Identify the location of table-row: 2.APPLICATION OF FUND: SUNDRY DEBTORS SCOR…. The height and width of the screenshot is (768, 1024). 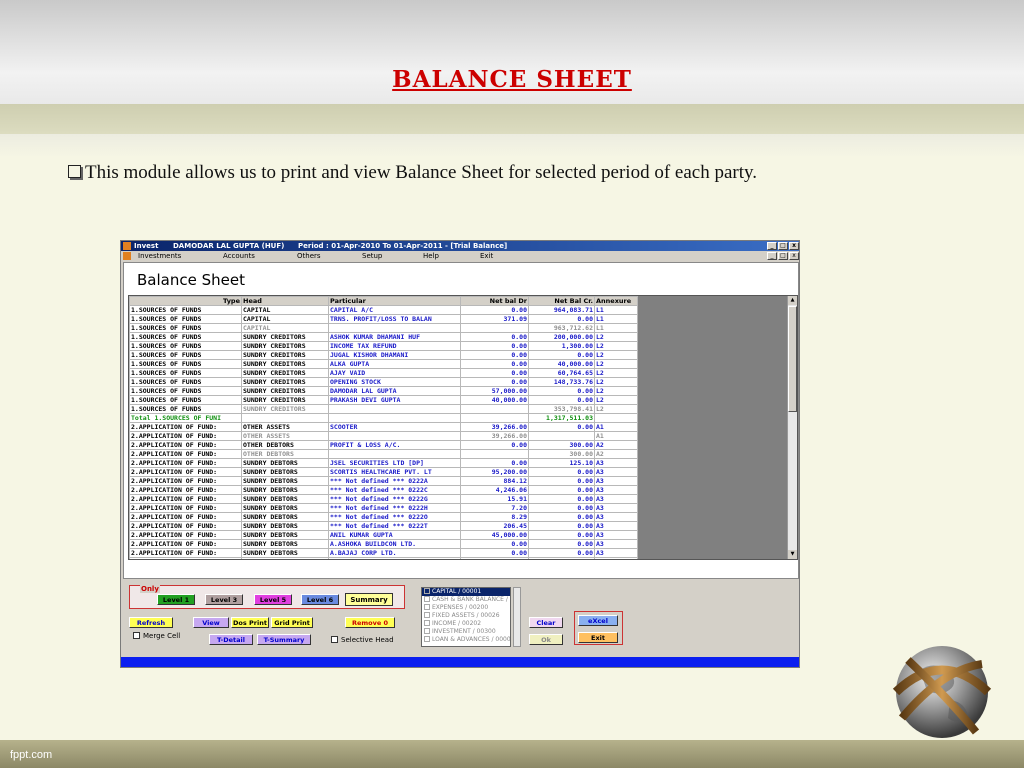
(383, 472).